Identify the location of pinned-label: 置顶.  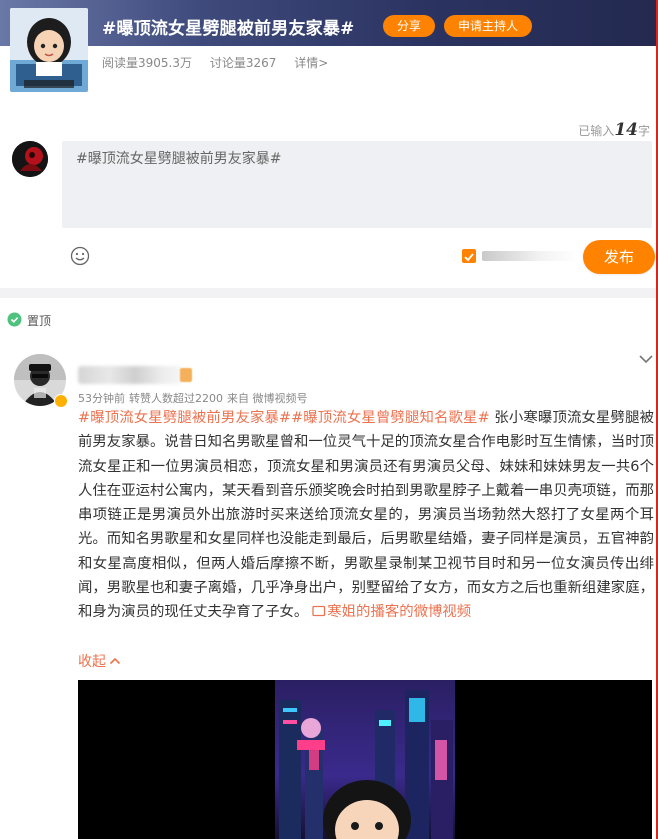
(39, 321).